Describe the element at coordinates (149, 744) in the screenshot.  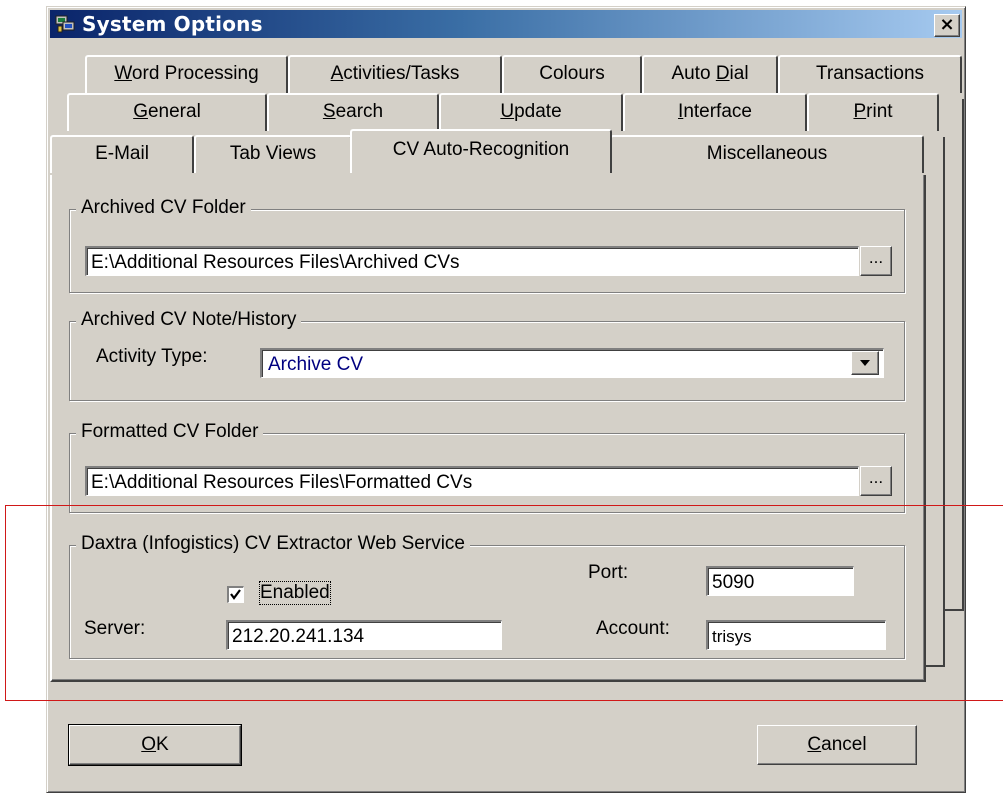
I see `ok-accel: O` at that location.